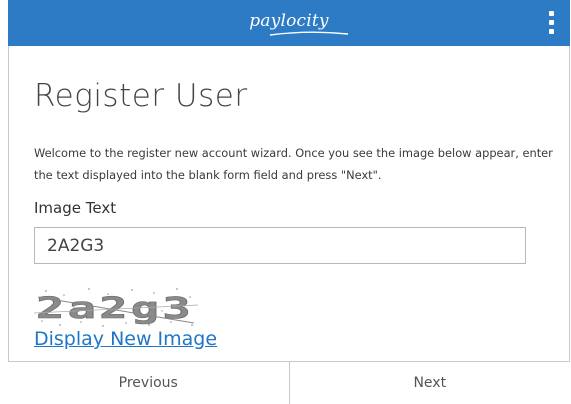 The height and width of the screenshot is (404, 571). What do you see at coordinates (309, 33) in the screenshot?
I see `logo-swoosh-icon` at bounding box center [309, 33].